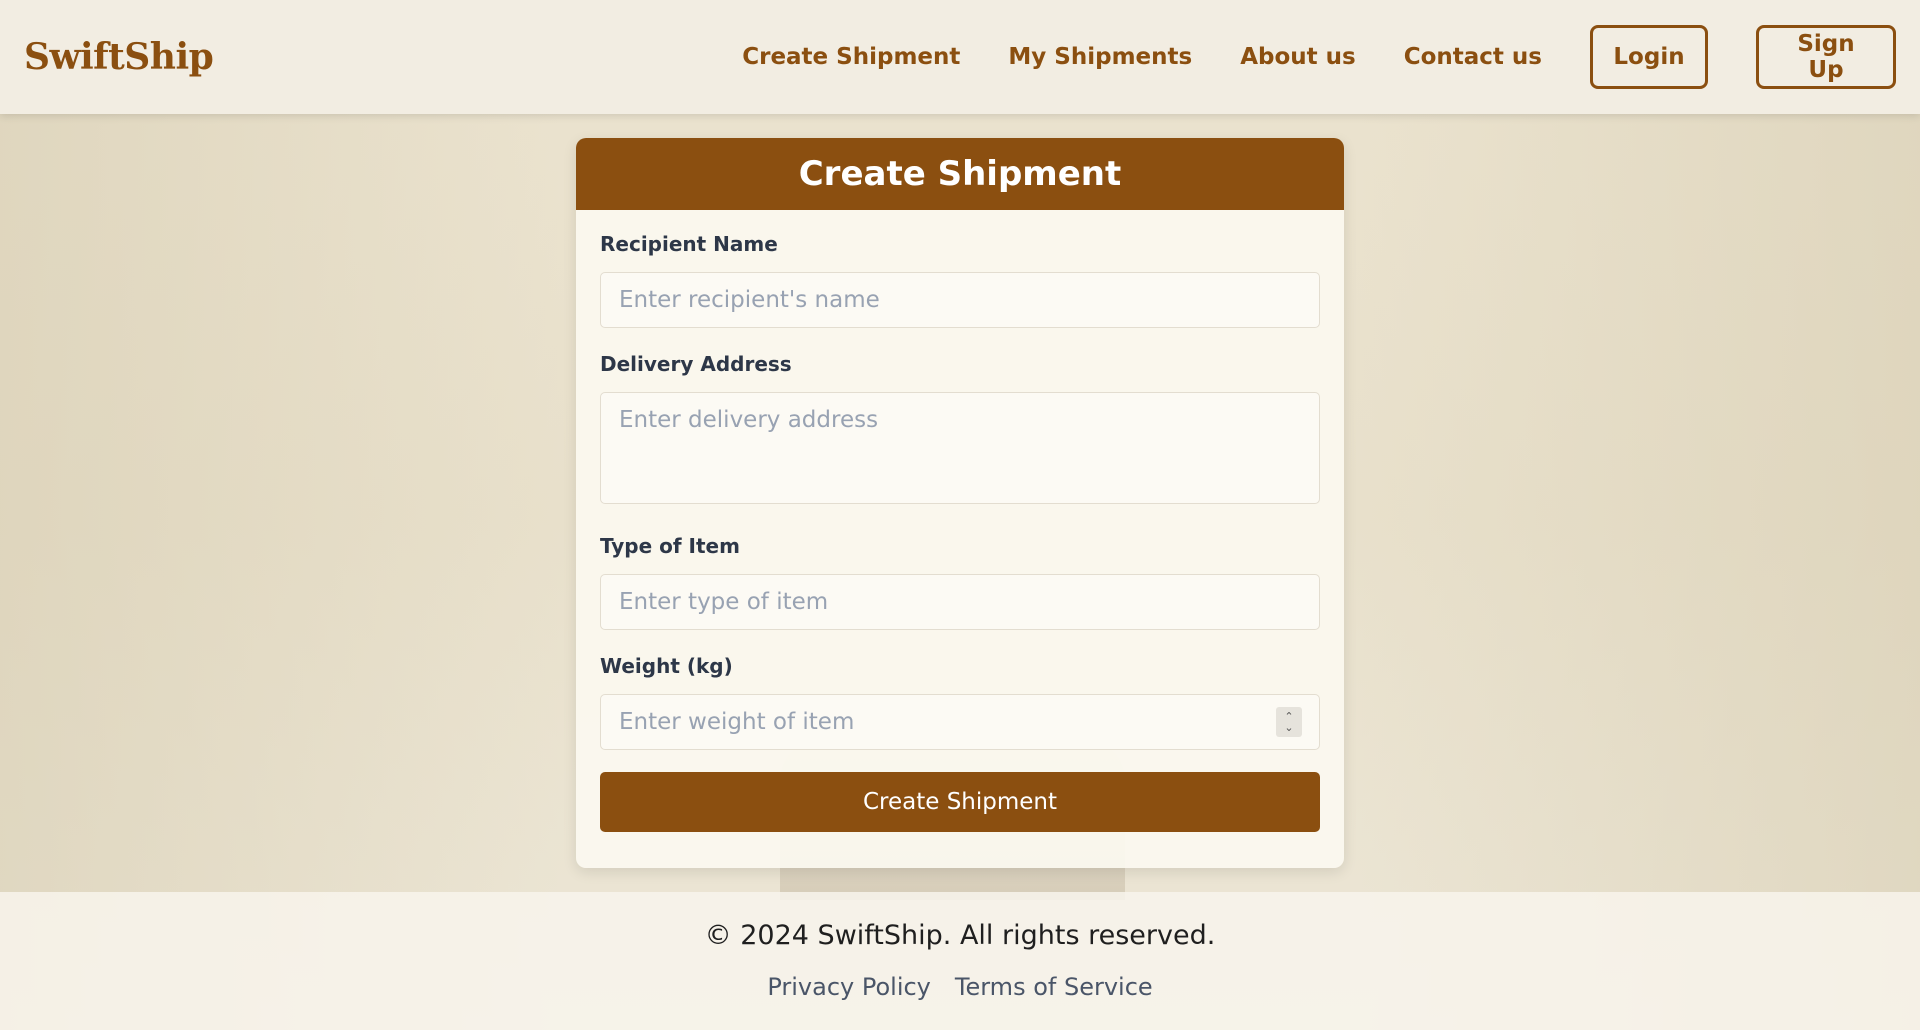 The width and height of the screenshot is (1920, 1030). I want to click on address-group: Delivery Address, so click(960, 428).